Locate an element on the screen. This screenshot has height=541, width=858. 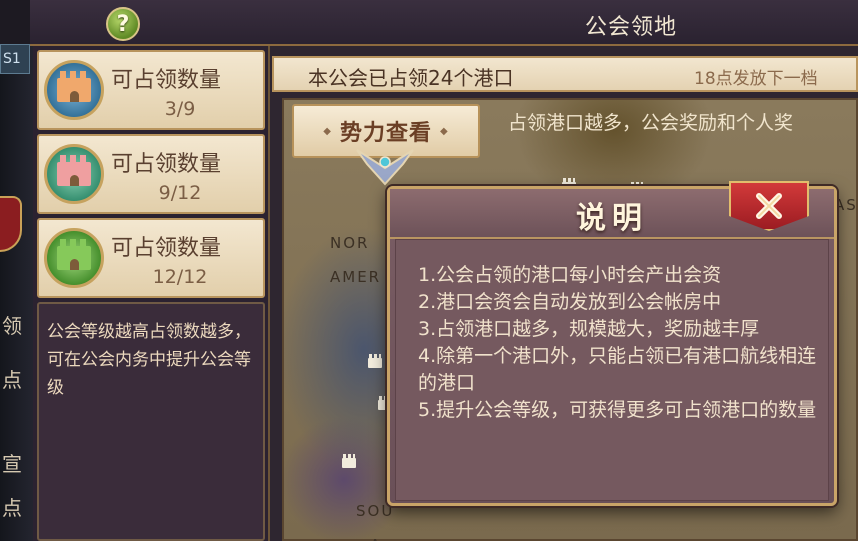
edge-text: 领 is located at coordinates (12, 326).